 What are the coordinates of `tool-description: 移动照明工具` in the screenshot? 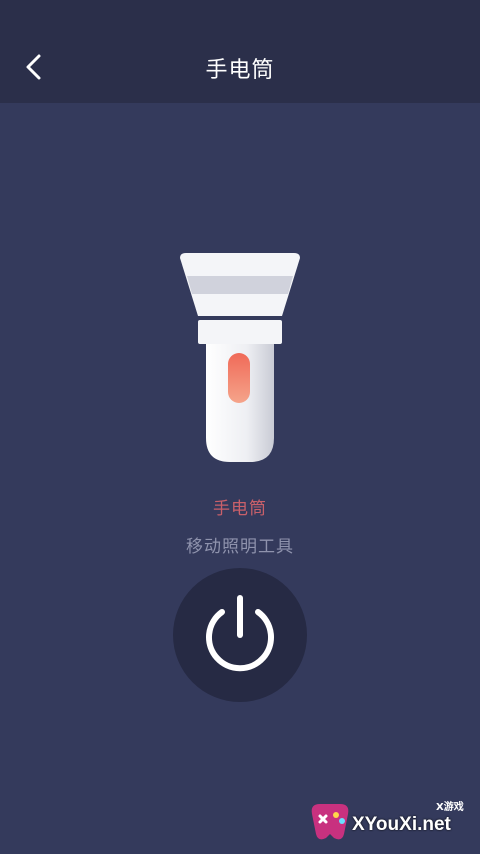 It's located at (240, 547).